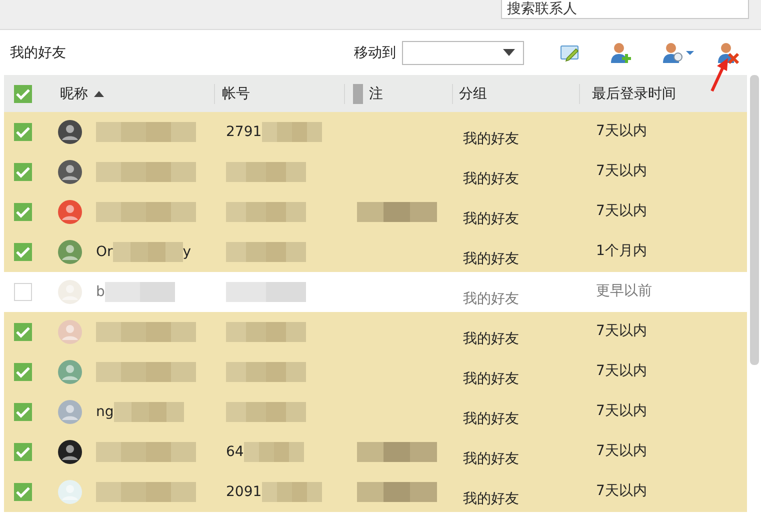 The height and width of the screenshot is (515, 761). I want to click on contact-row: ng 我的好友 7天以内, so click(375, 412).